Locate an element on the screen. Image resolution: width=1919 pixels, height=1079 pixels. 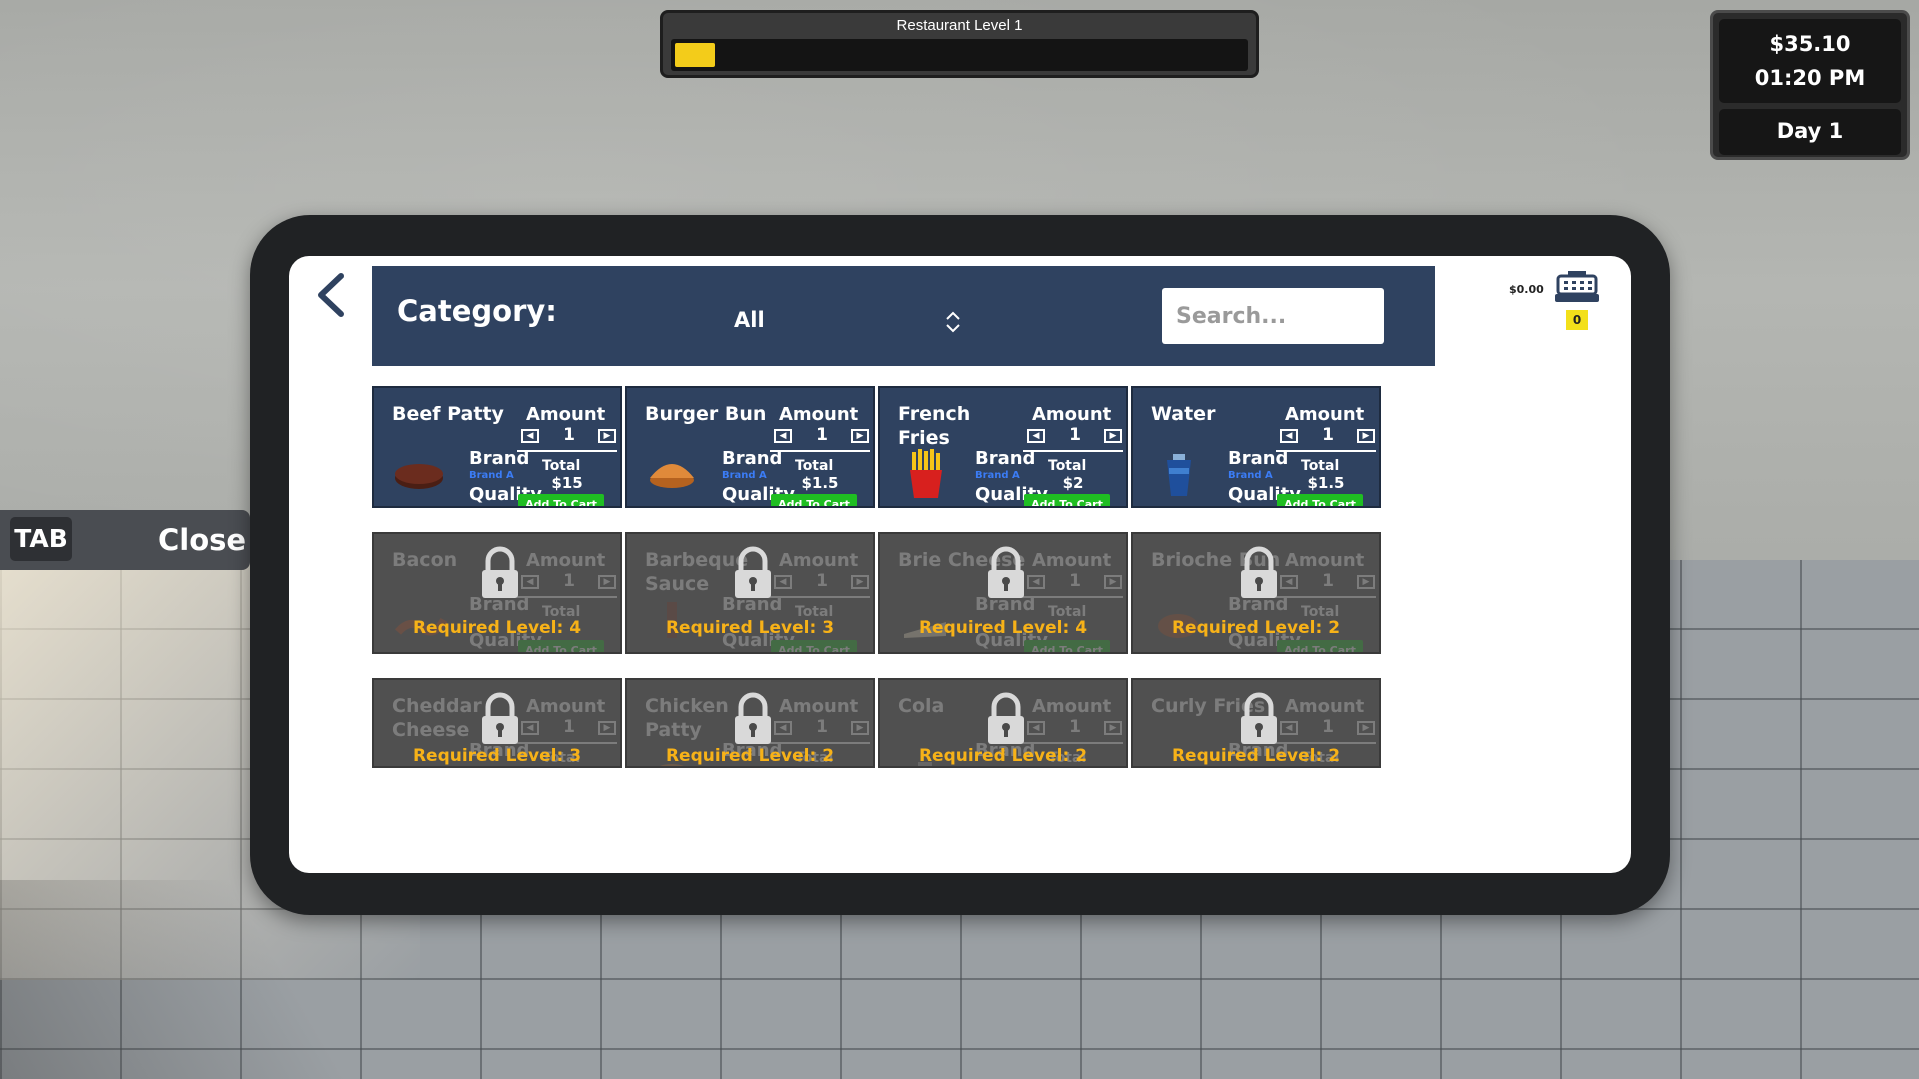
category-selected-value: All is located at coordinates (749, 320).